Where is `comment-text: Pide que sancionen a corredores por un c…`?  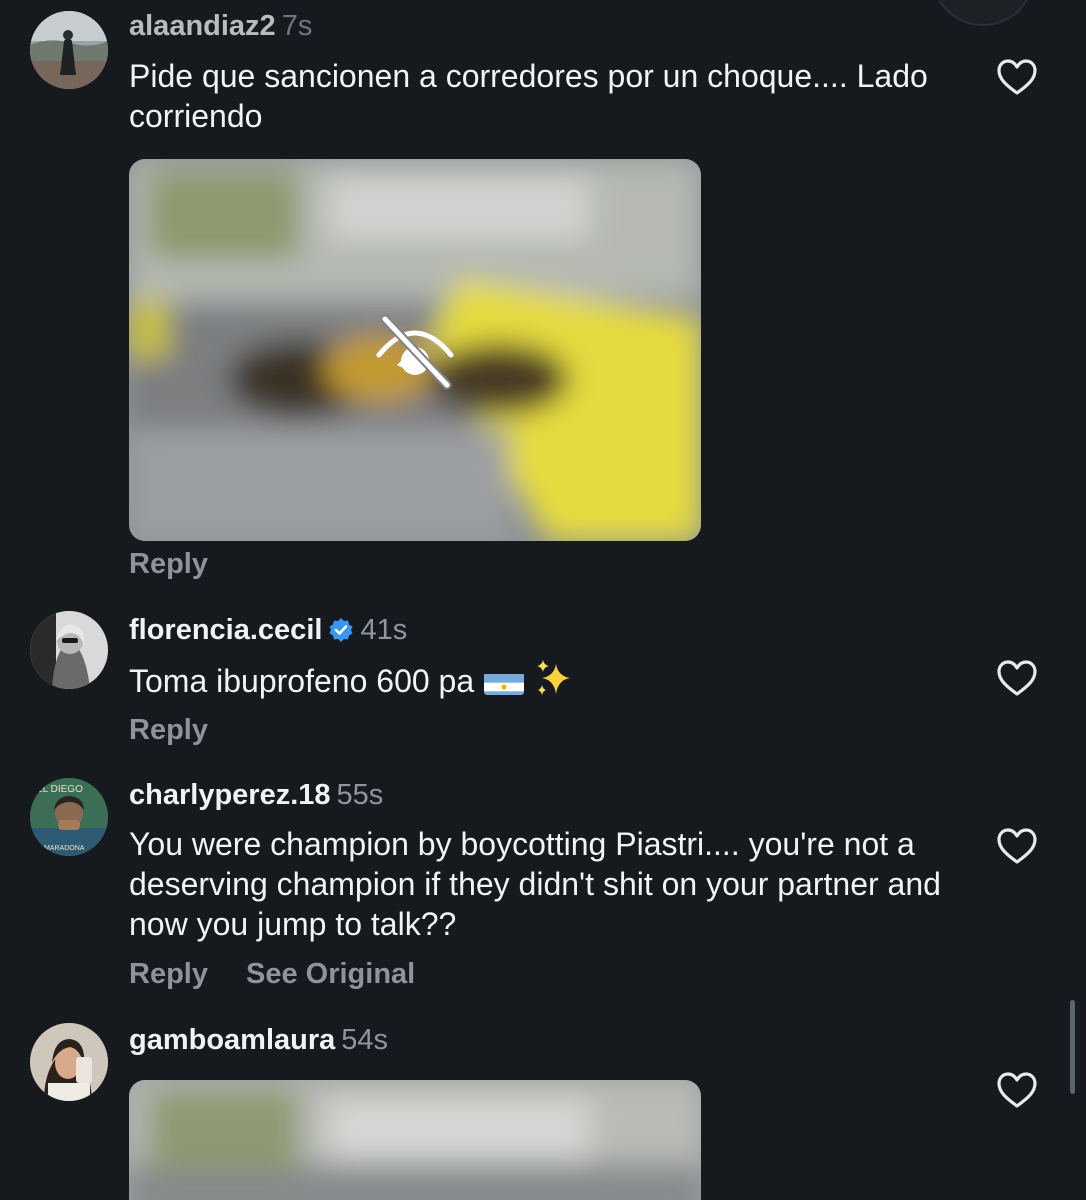 comment-text: Pide que sancionen a corredores por un c… is located at coordinates (528, 96).